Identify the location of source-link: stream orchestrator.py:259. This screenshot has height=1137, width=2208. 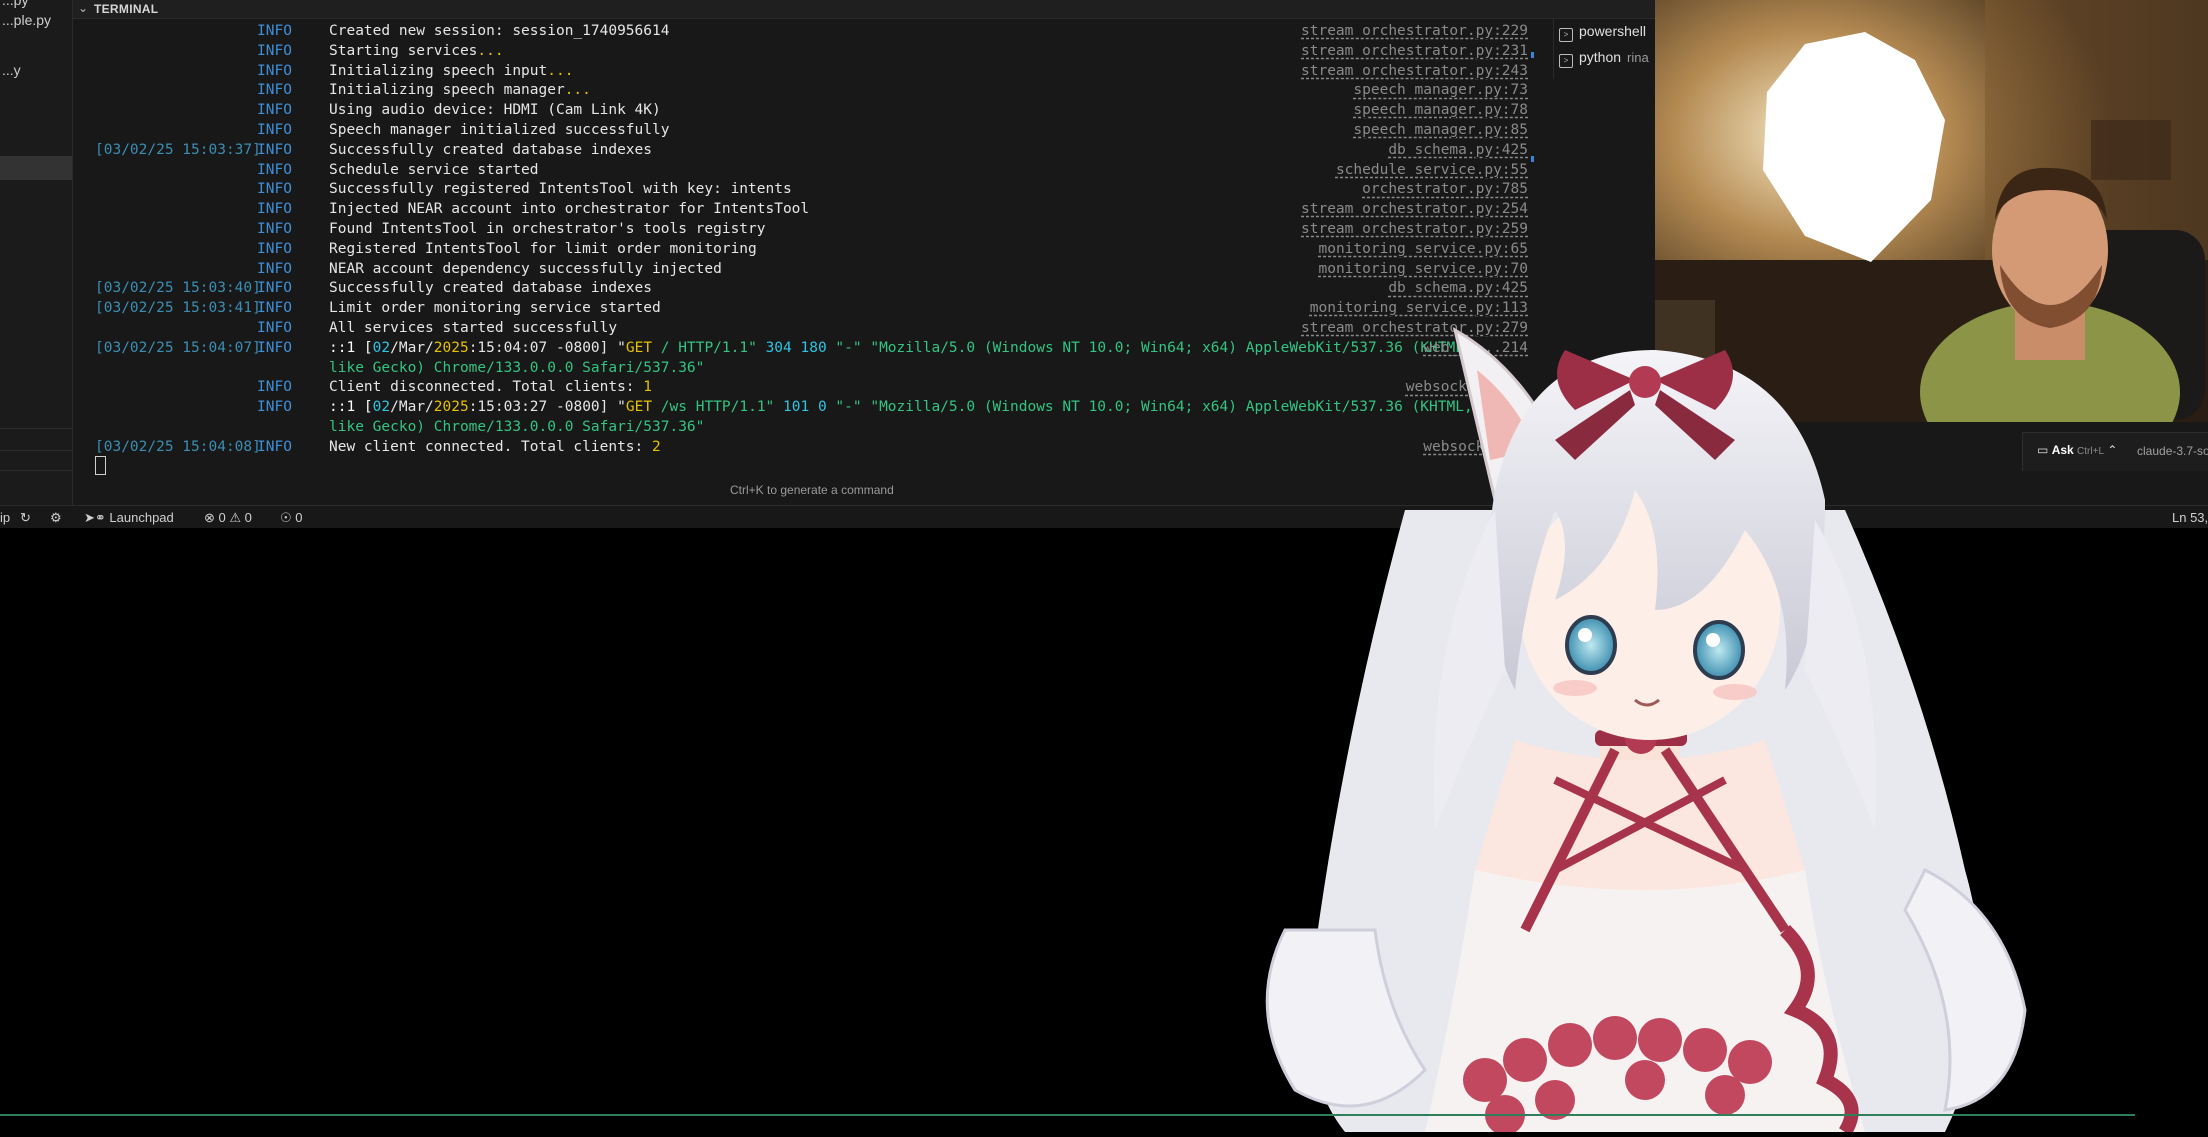
(1414, 229).